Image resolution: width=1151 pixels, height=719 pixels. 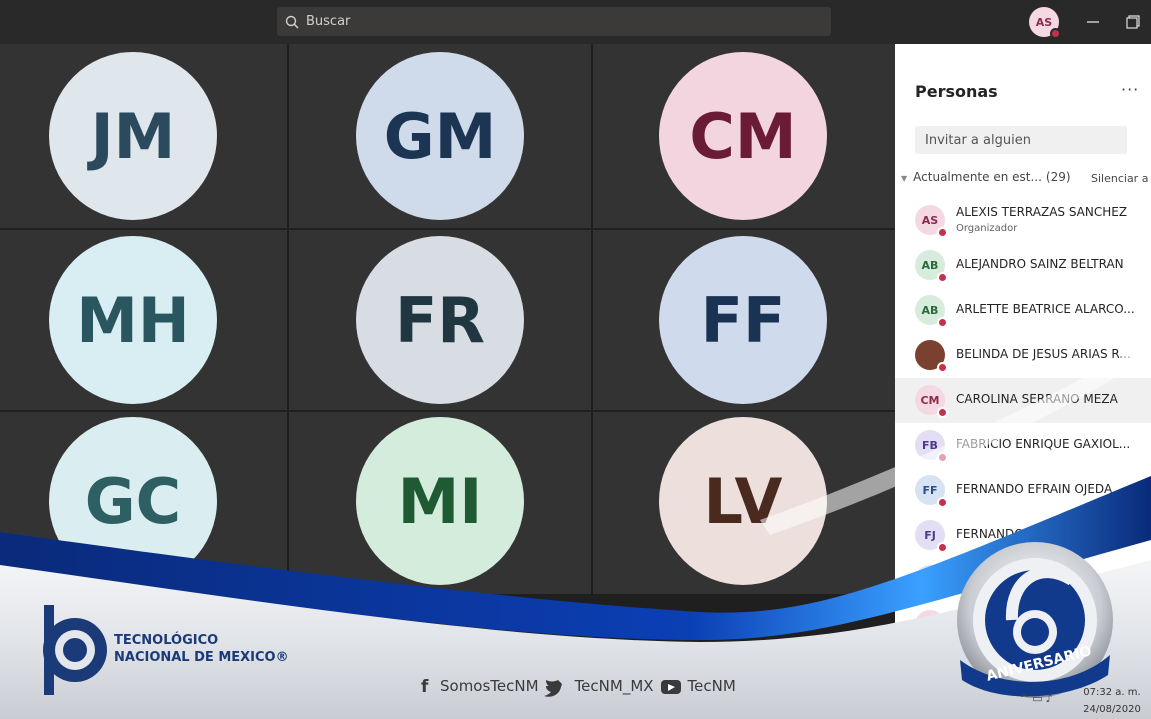 I want to click on person-initials: CM, so click(x=930, y=400).